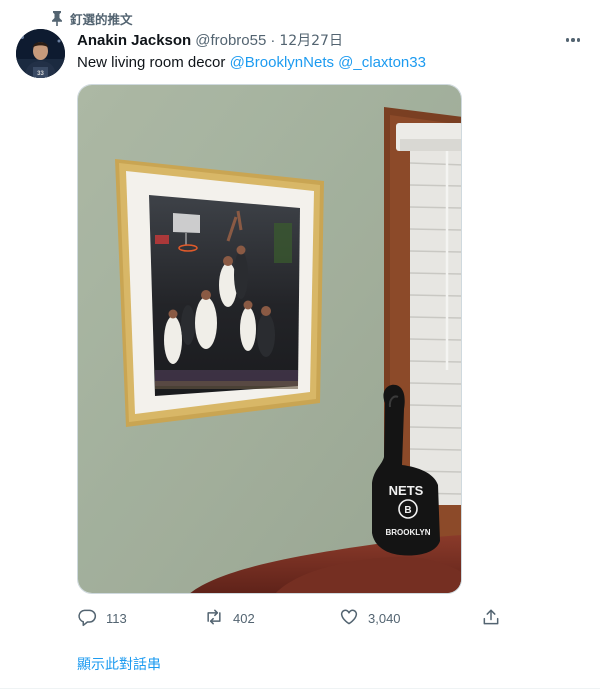 The height and width of the screenshot is (690, 600). I want to click on retweet-icon, so click(214, 618).